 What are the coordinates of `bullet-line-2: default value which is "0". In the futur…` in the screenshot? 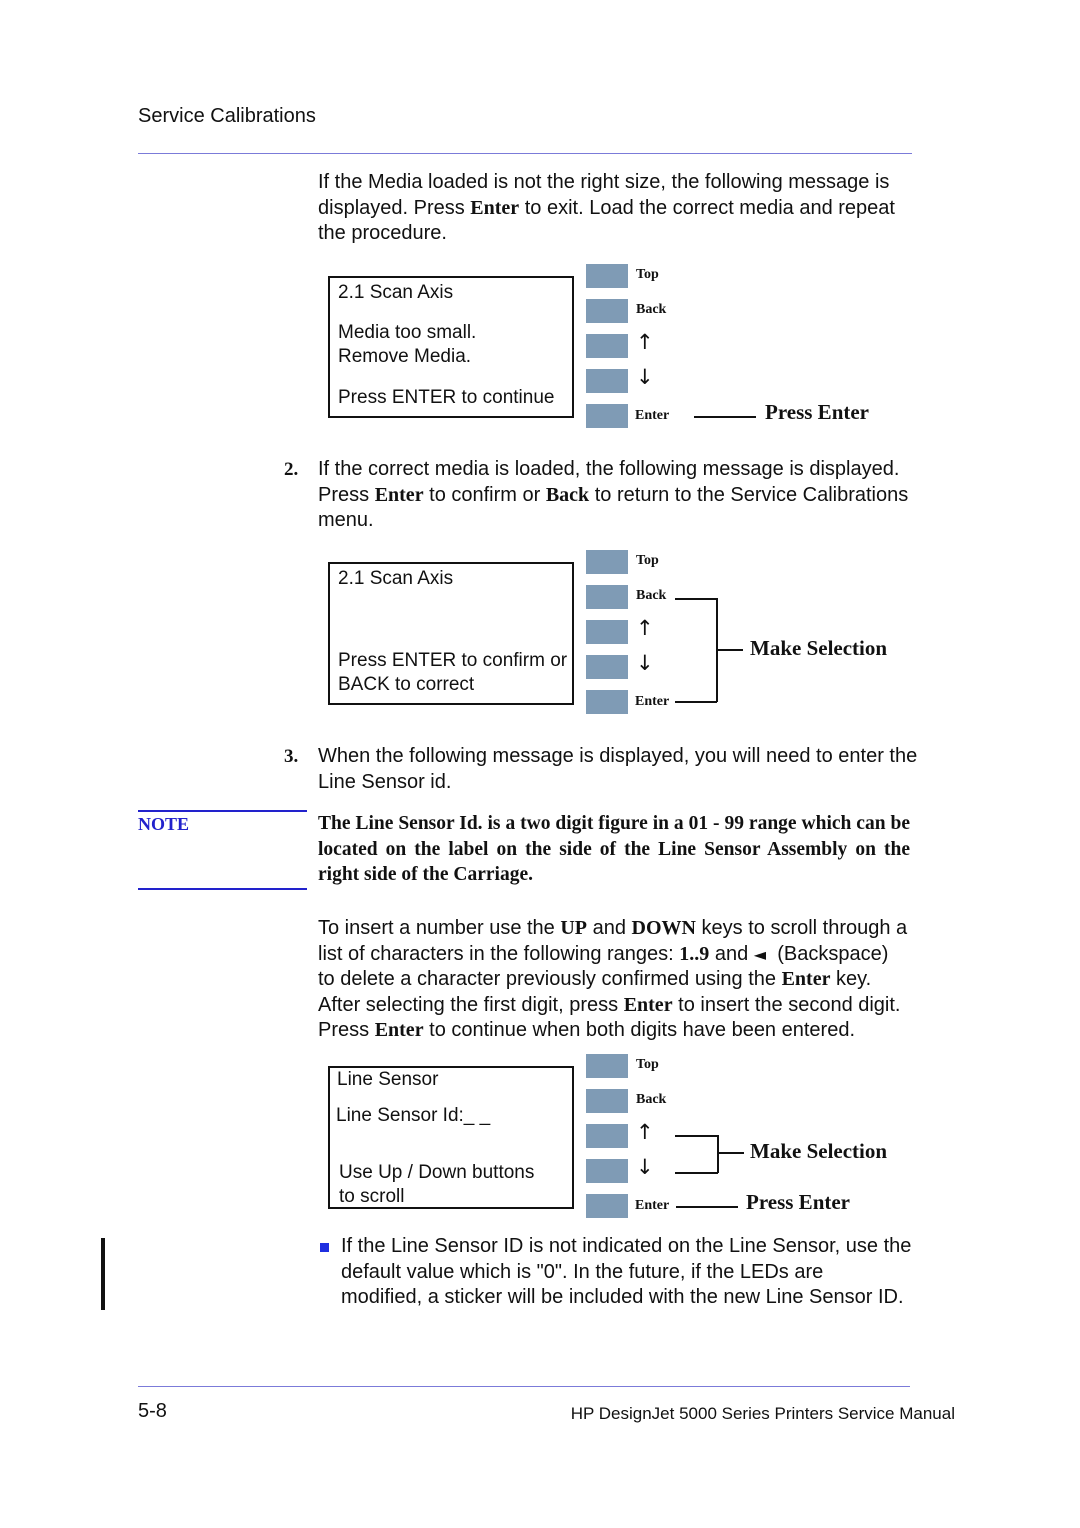 It's located at (582, 1271).